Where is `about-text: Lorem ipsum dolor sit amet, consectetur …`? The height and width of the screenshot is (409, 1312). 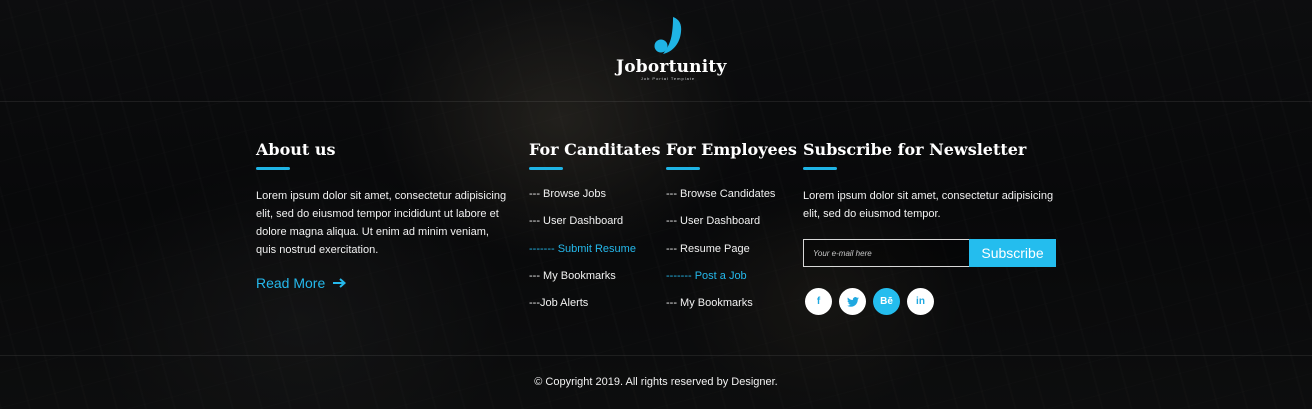
about-text: Lorem ipsum dolor sit amet, consectetur … is located at coordinates (381, 223).